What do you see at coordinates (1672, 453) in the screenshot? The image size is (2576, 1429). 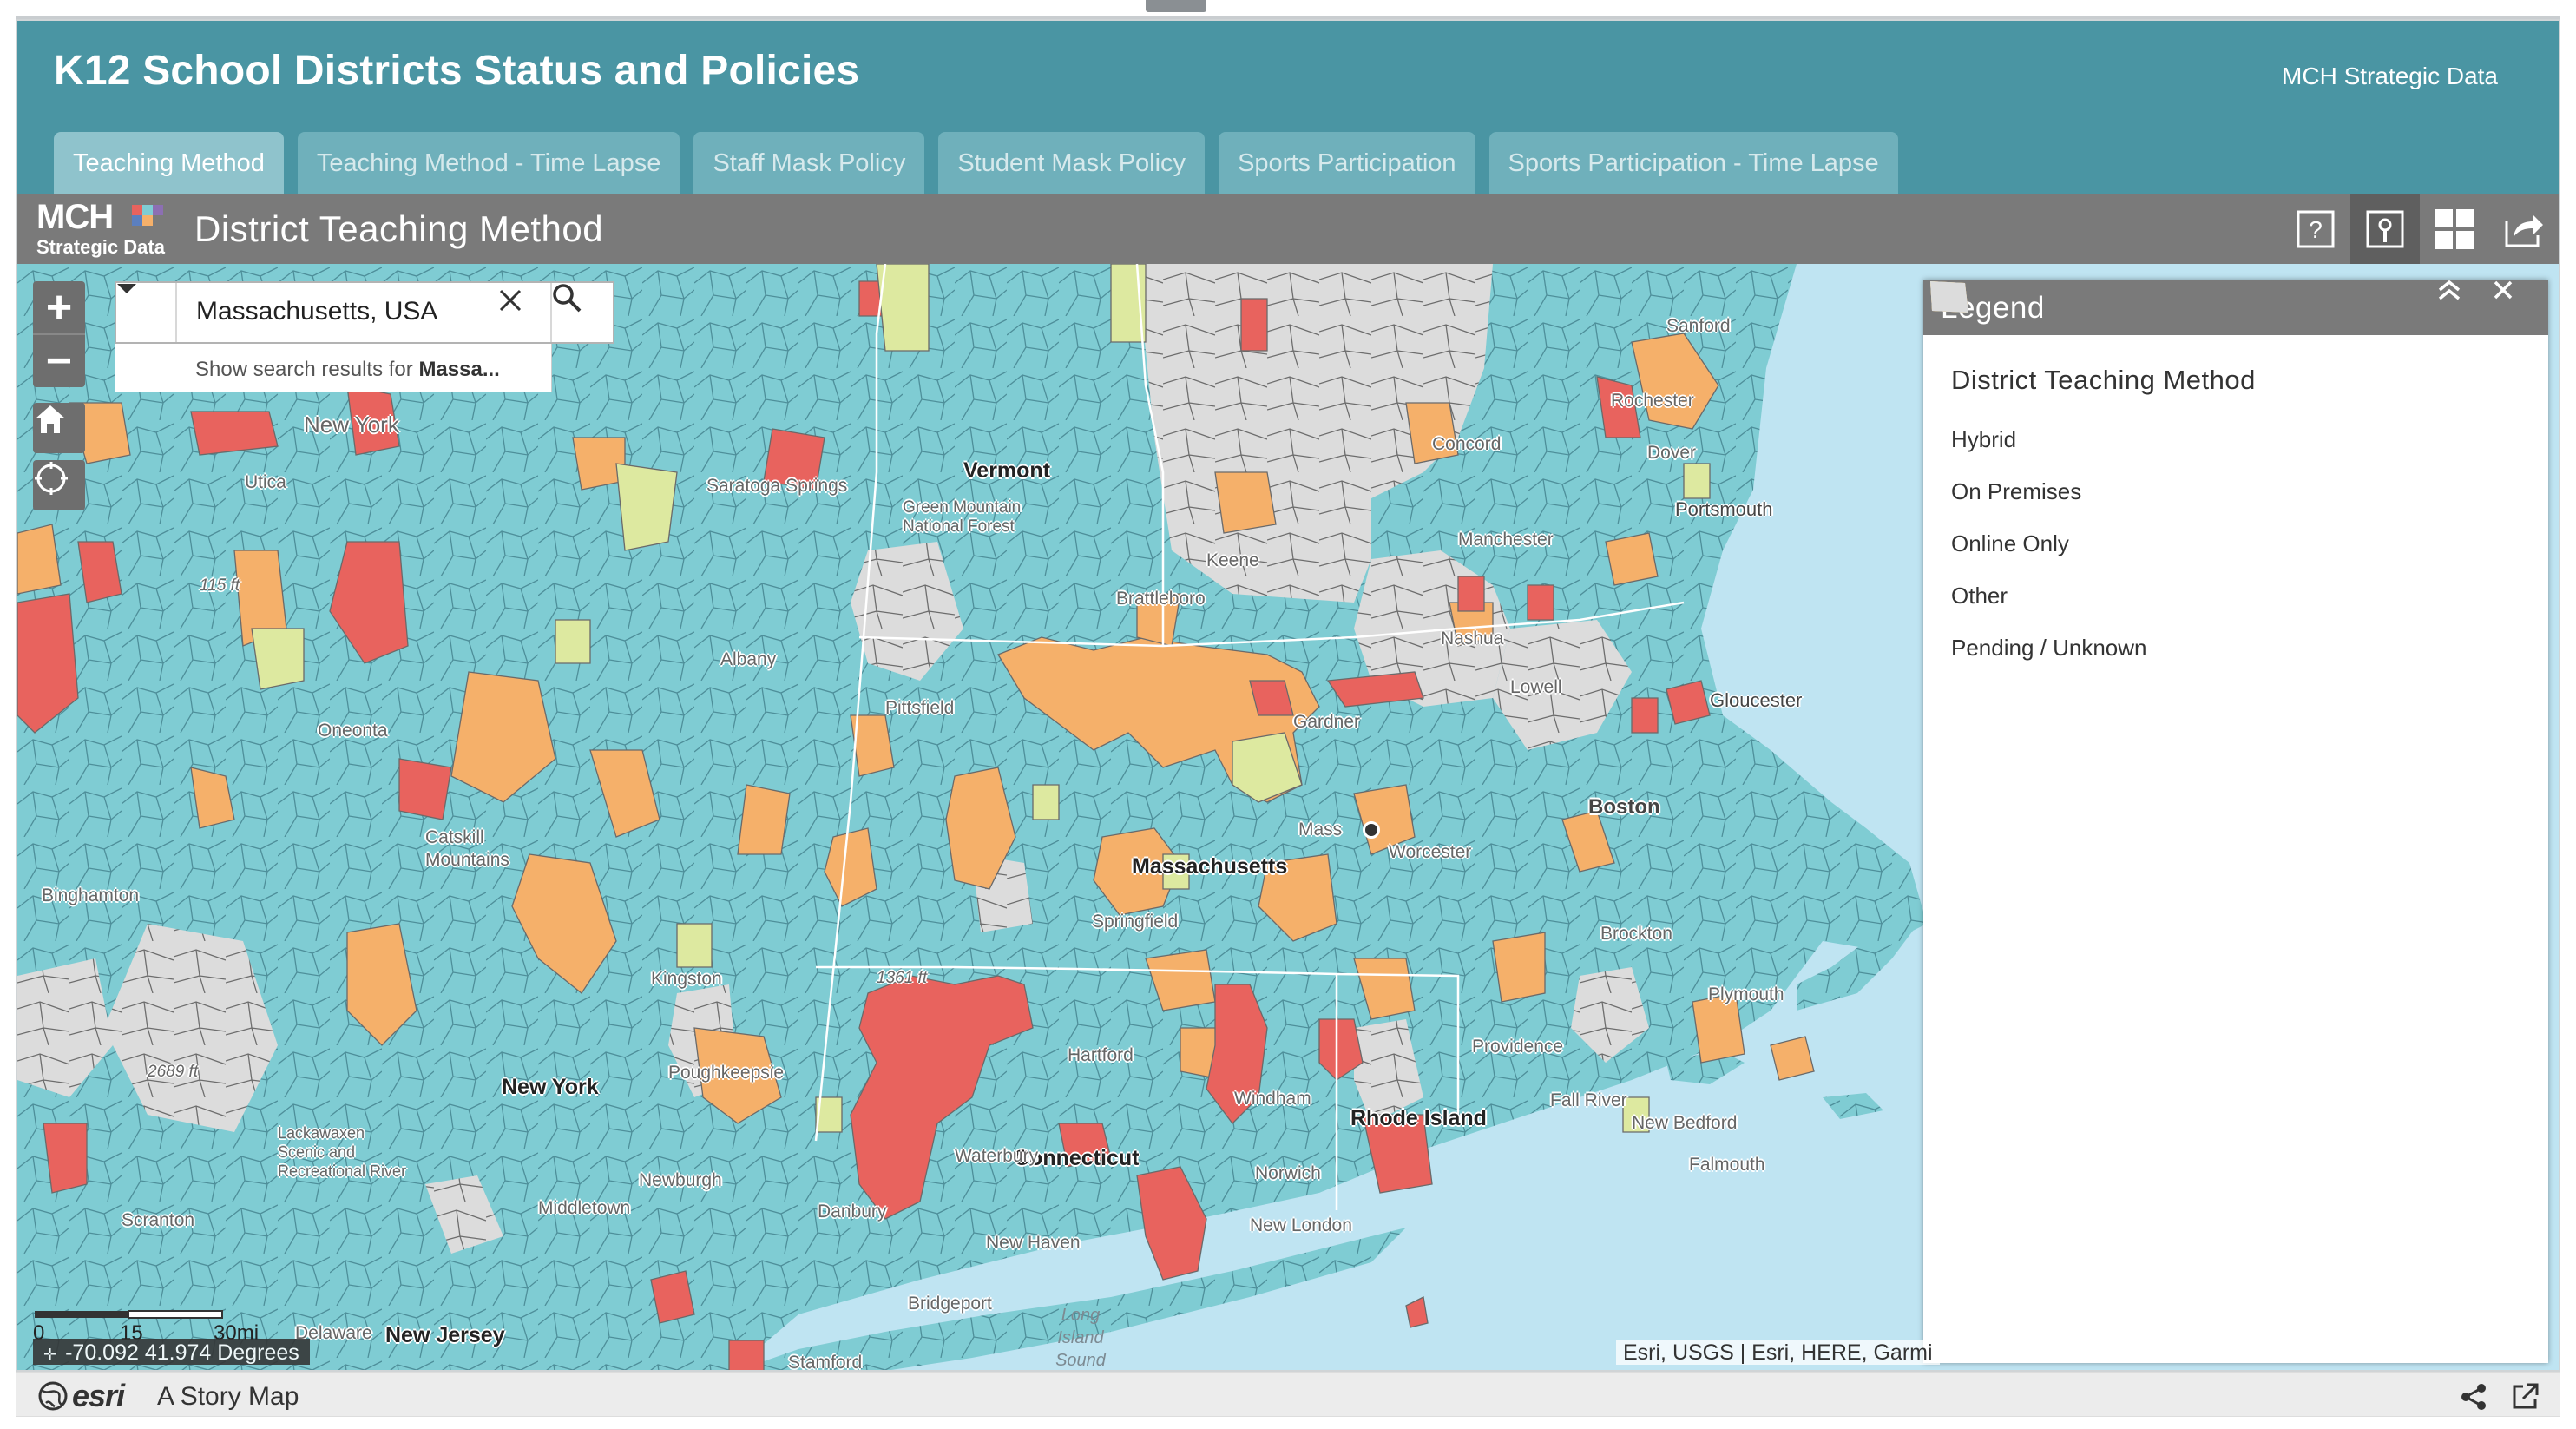 I see `map-label-dover: Dover` at bounding box center [1672, 453].